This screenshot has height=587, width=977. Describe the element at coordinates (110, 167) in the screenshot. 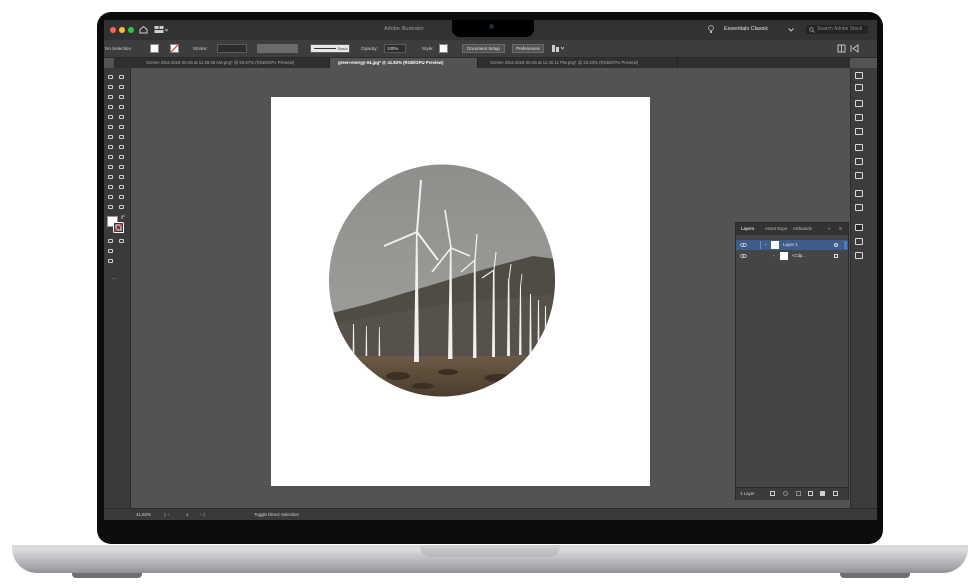

I see `mesh-tool-icon` at that location.